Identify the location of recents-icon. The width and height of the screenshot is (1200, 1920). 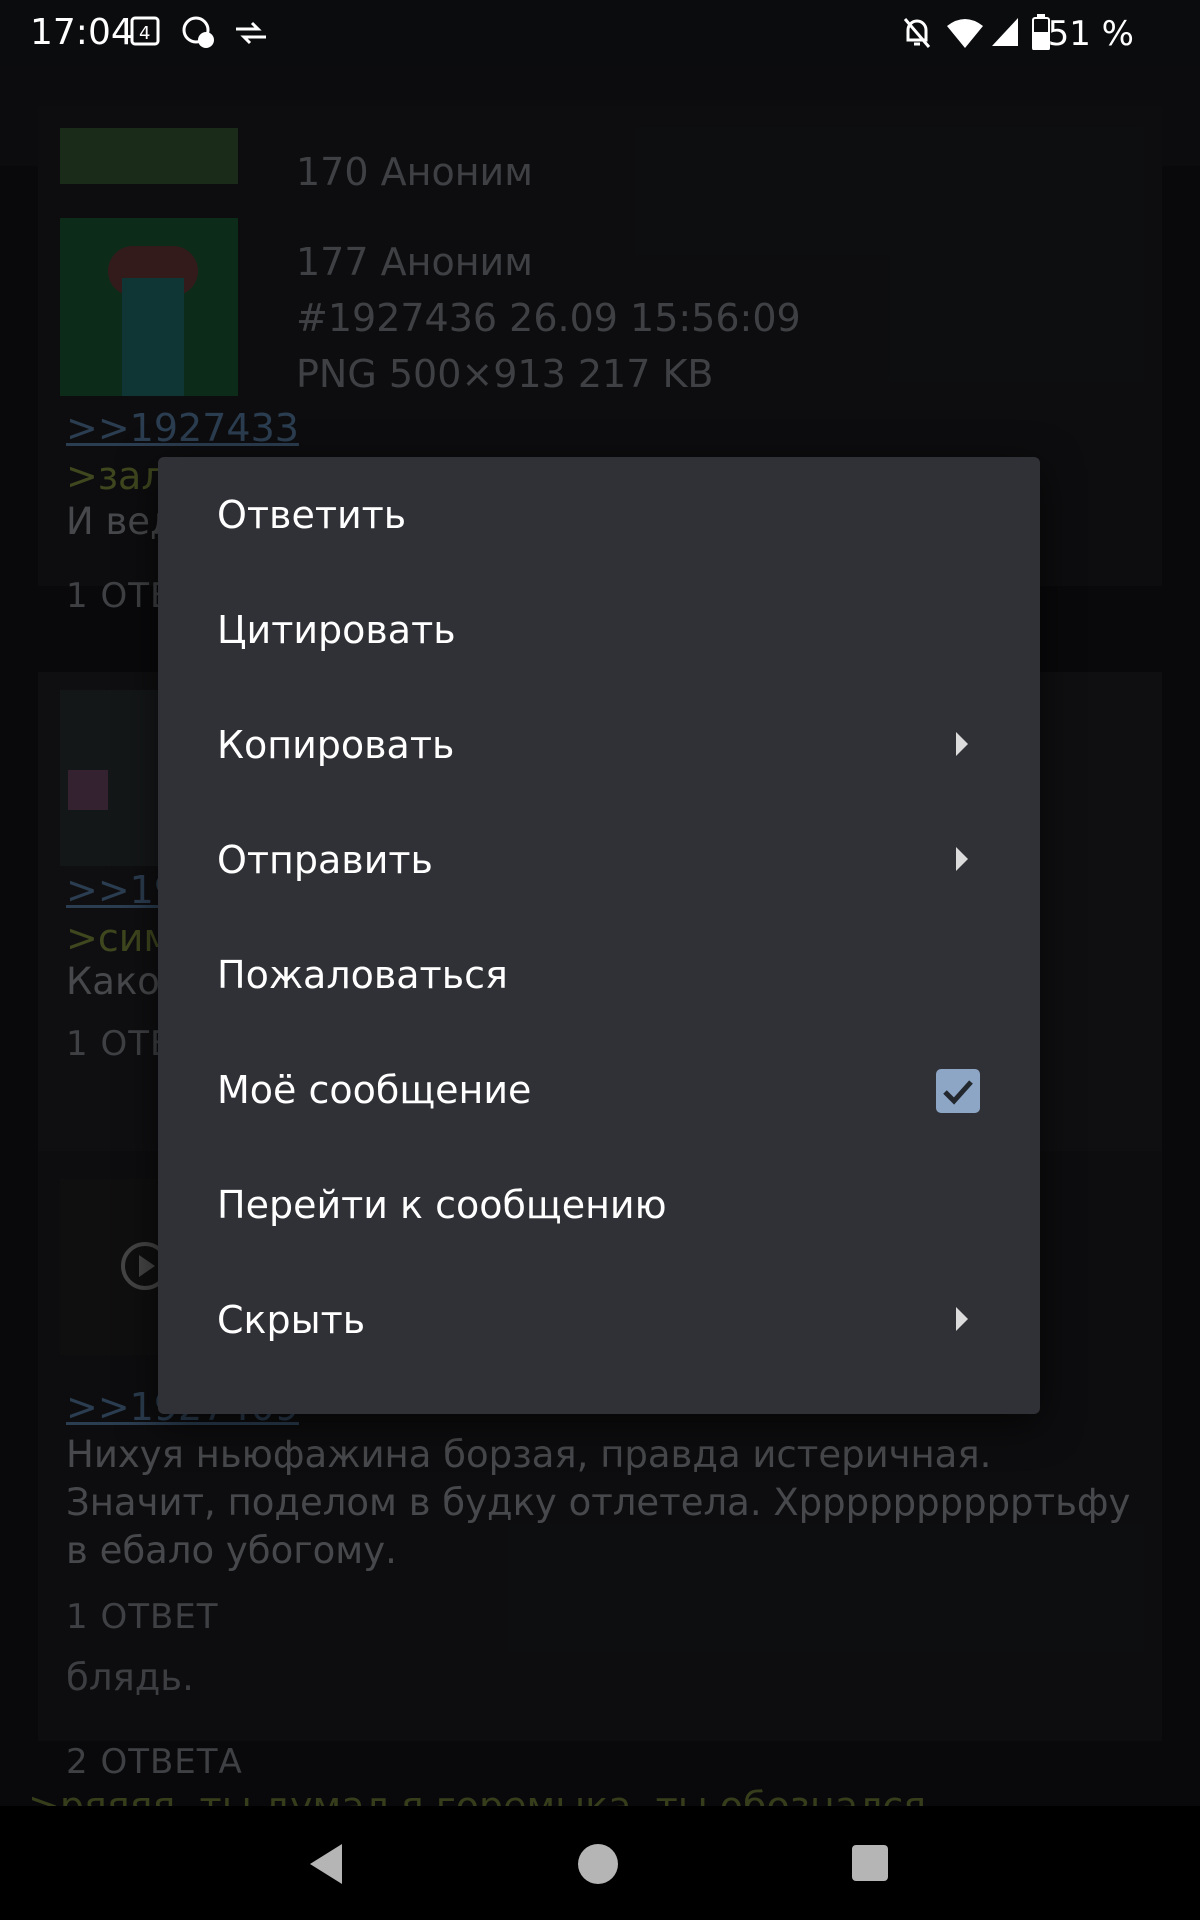
(870, 1863).